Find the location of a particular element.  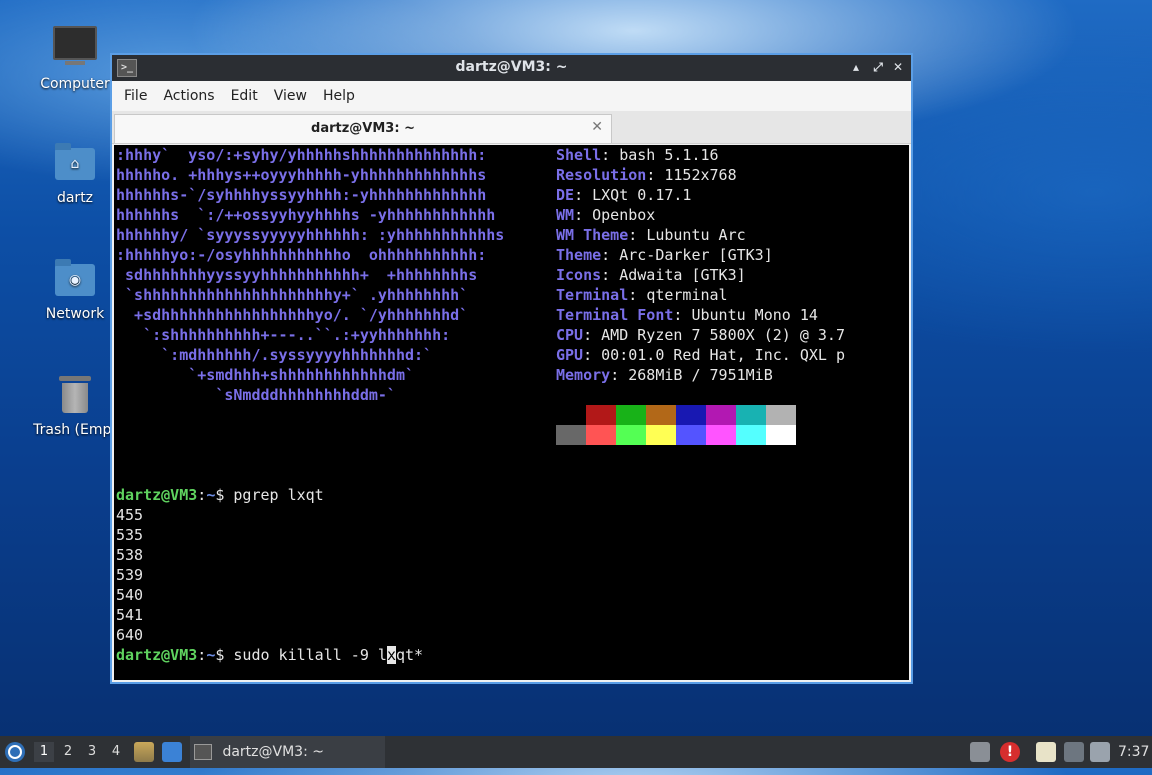

desktop-icon-home-folder: ⌂ dartz is located at coordinates (75, 173).